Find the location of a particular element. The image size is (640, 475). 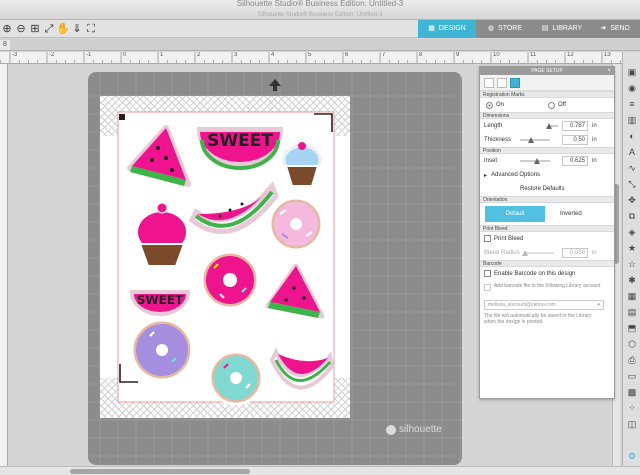

send-panel-icon: ⬒ is located at coordinates (632, 328).